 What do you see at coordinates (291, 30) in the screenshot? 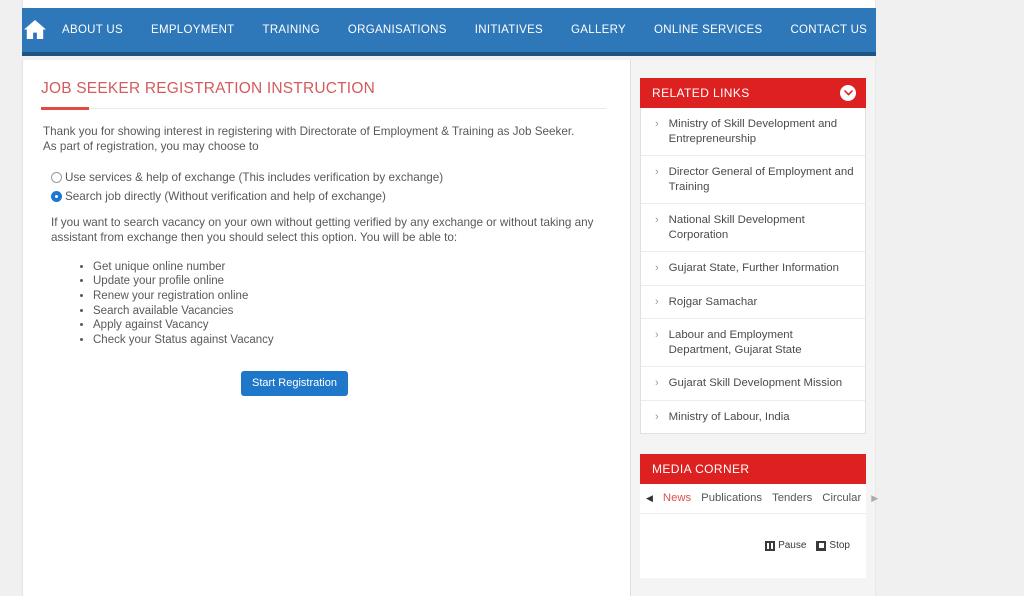
I see `nav-item-training: TRAINING` at bounding box center [291, 30].